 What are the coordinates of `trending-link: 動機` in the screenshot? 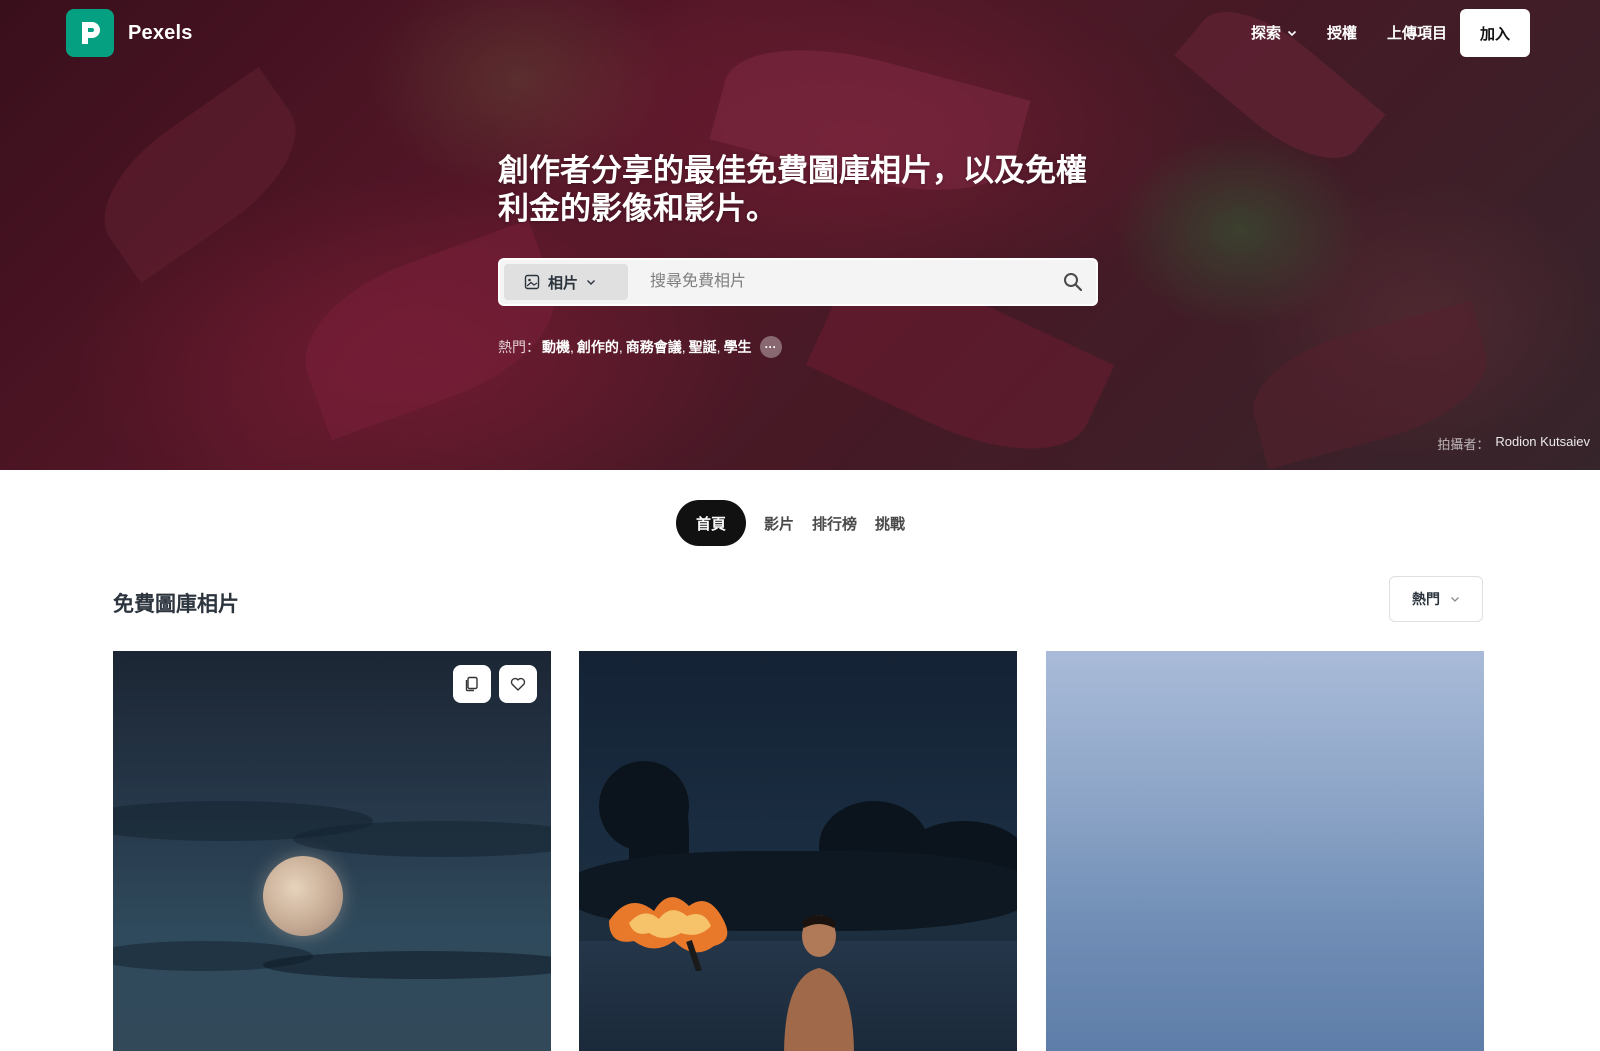 It's located at (556, 347).